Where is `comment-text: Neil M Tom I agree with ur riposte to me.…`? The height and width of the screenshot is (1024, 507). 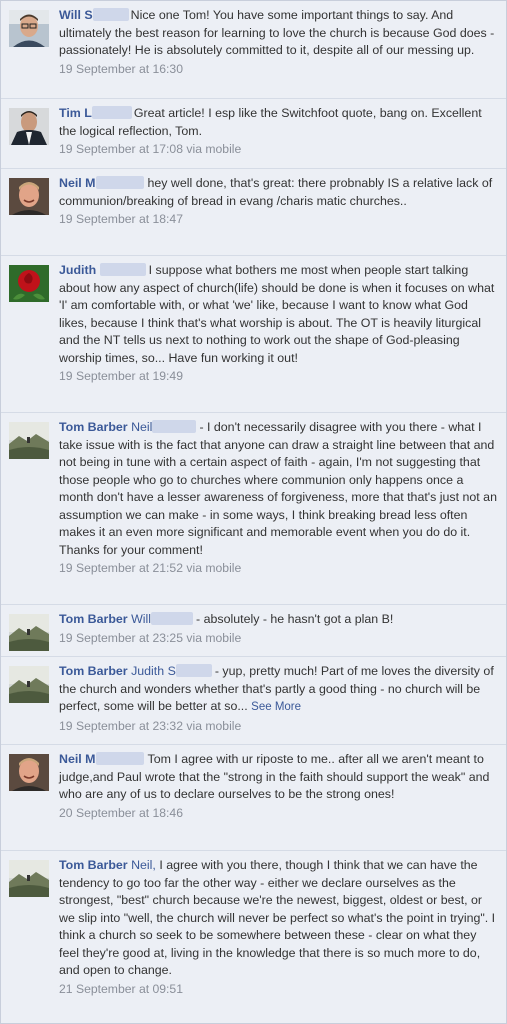 comment-text: Neil M Tom I agree with ur riposte to me.… is located at coordinates (278, 777).